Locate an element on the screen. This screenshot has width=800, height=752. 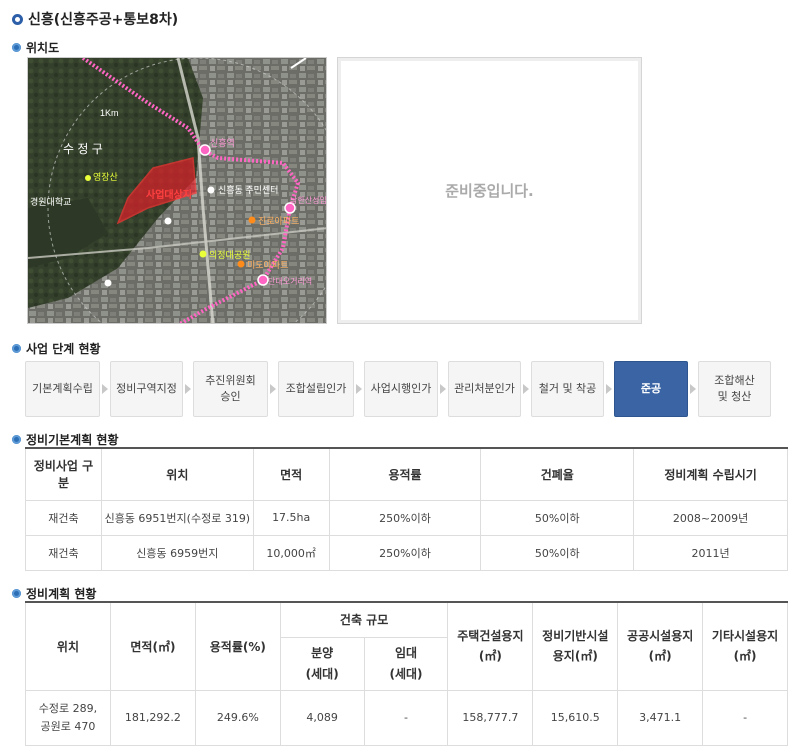
stage-step: 추진위원회 승인 is located at coordinates (230, 389).